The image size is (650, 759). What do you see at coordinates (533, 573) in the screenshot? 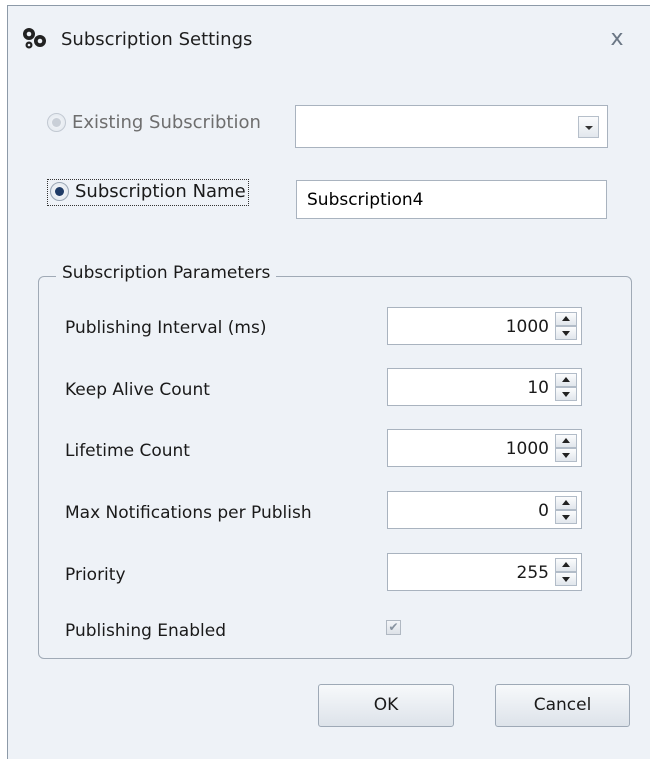
I see `priority-value: 255` at bounding box center [533, 573].